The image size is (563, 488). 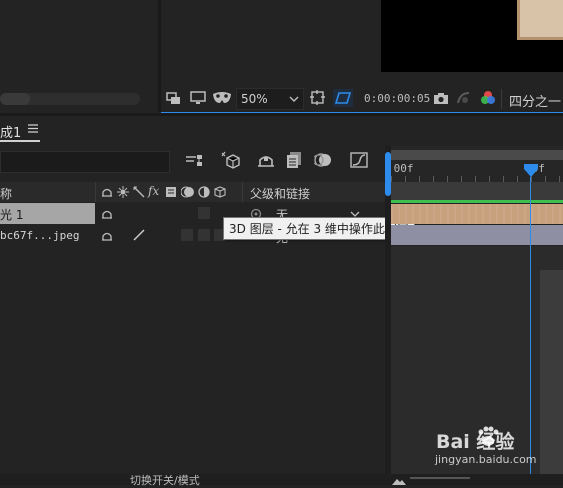 What do you see at coordinates (540, 20) in the screenshot?
I see `viewer-image-preview` at bounding box center [540, 20].